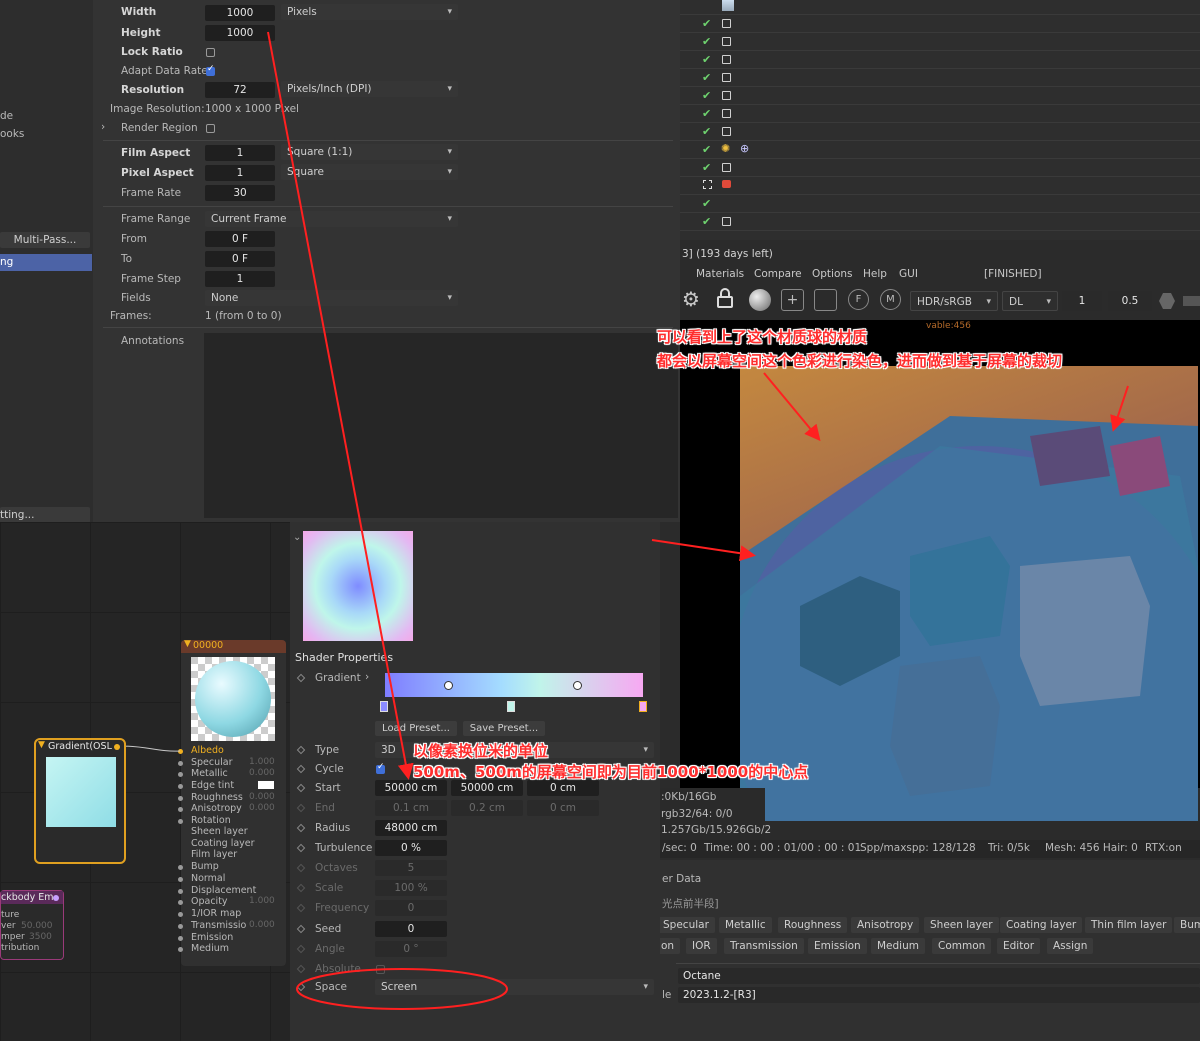 Image resolution: width=1200 pixels, height=1041 pixels. Describe the element at coordinates (1187, 925) in the screenshot. I see `tab-bump: Bum` at that location.